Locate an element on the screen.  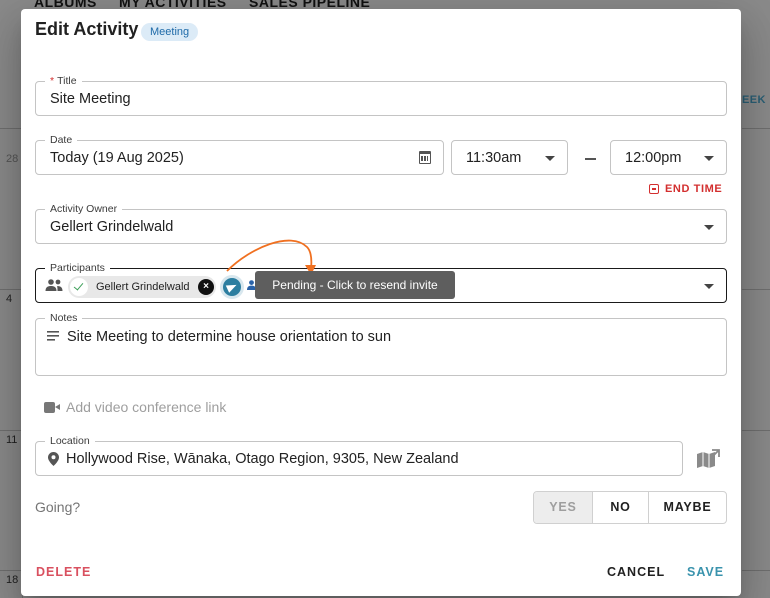
bg-day-number: 4 is located at coordinates (9, 299).